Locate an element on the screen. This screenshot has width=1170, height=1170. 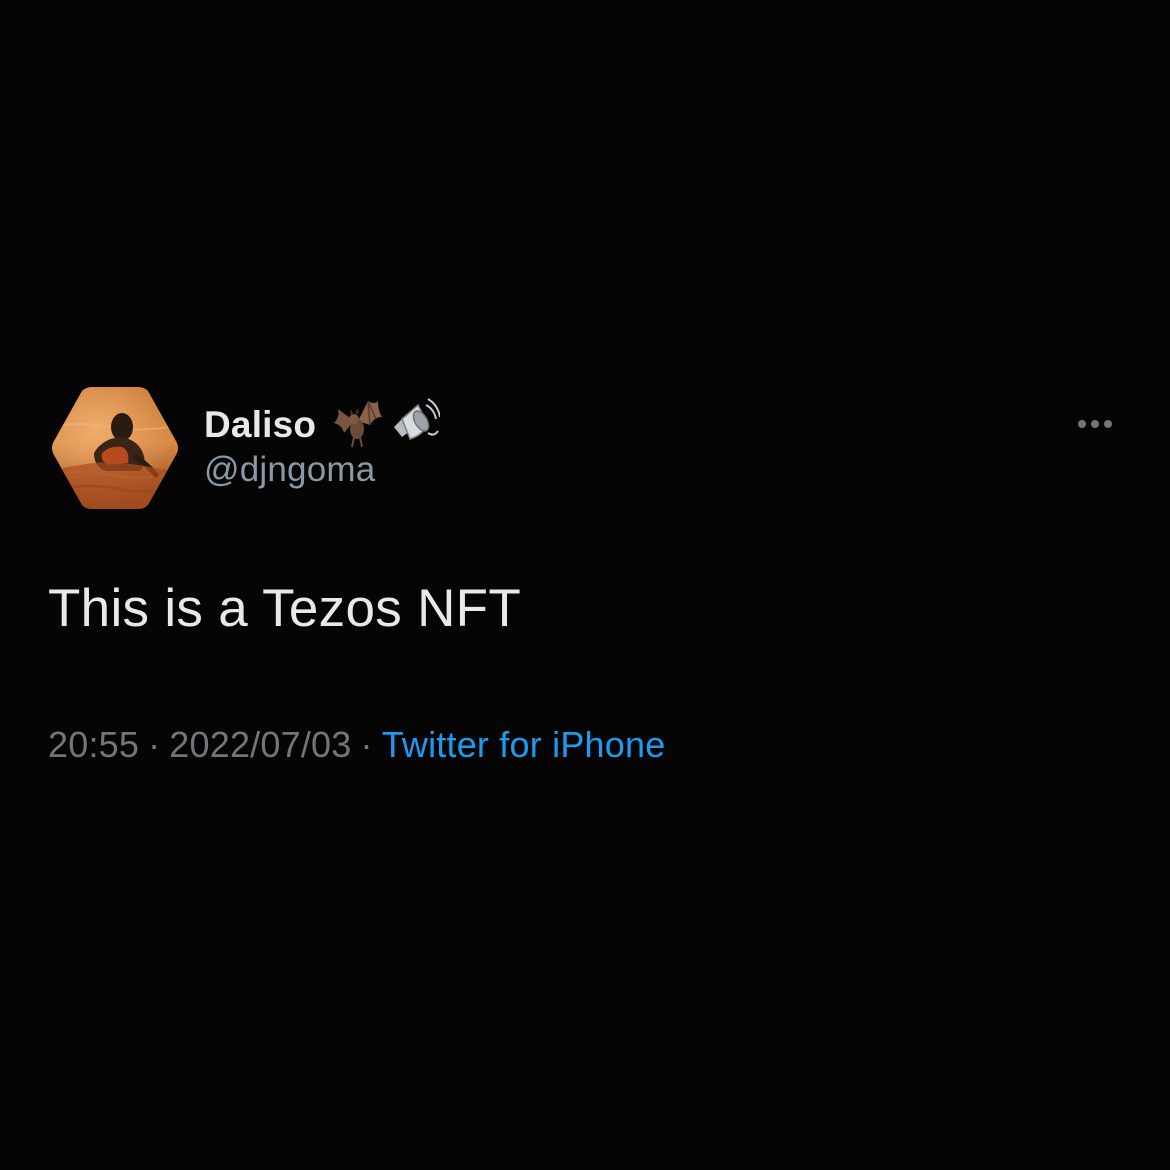
tweet-source-link: Twitter for iPhone is located at coordinates (524, 744).